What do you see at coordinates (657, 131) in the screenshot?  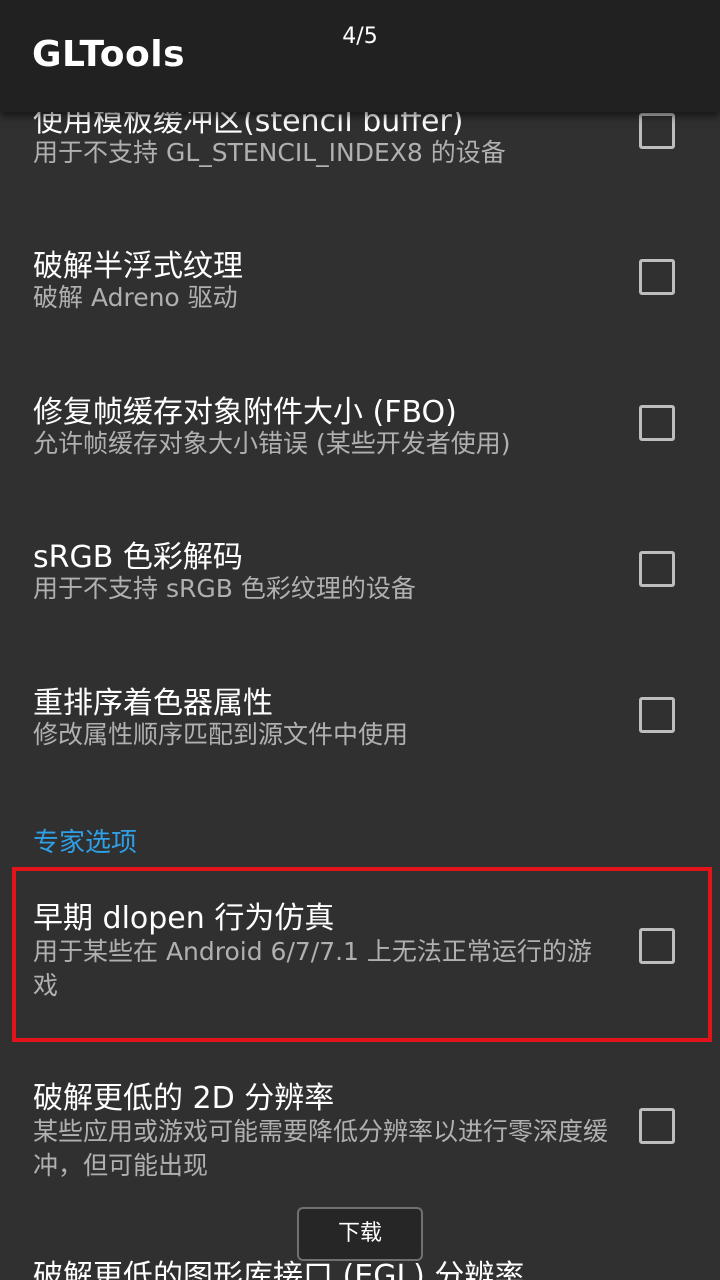 I see `stencil-buffer-checkbox` at bounding box center [657, 131].